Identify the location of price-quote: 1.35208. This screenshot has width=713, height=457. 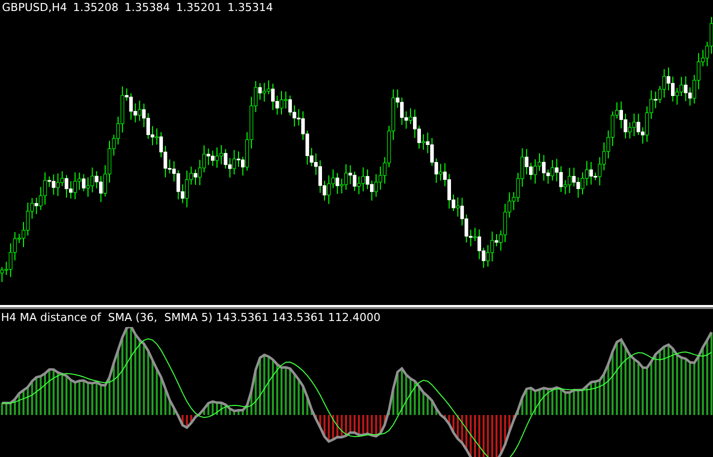
(95, 8).